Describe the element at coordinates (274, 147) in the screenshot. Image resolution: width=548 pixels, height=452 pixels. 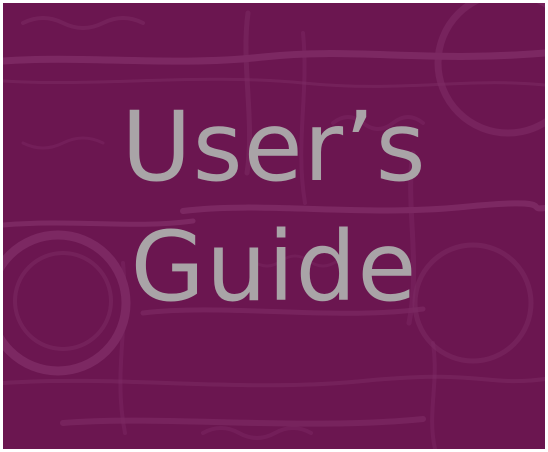
I see `cover-title-line-1: User’s` at that location.